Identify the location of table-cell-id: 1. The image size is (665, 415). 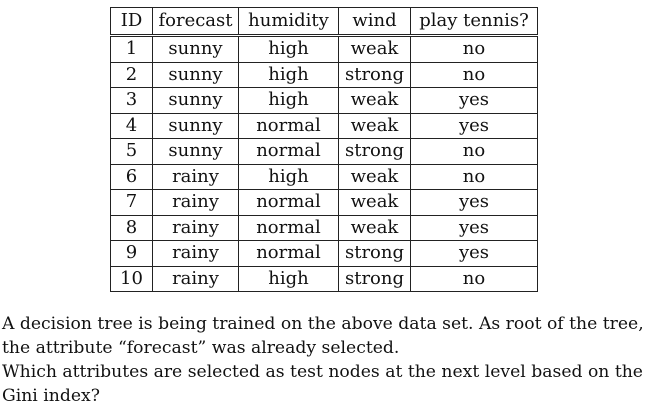
(131, 49).